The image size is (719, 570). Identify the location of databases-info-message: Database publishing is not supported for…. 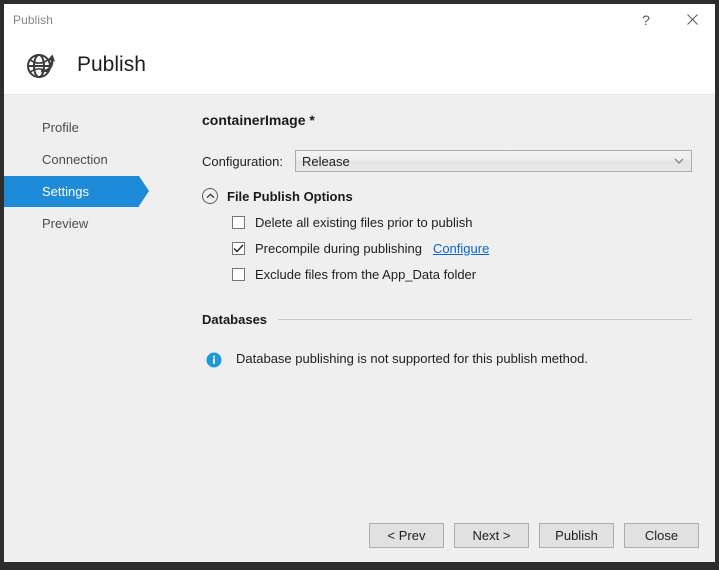
(412, 358).